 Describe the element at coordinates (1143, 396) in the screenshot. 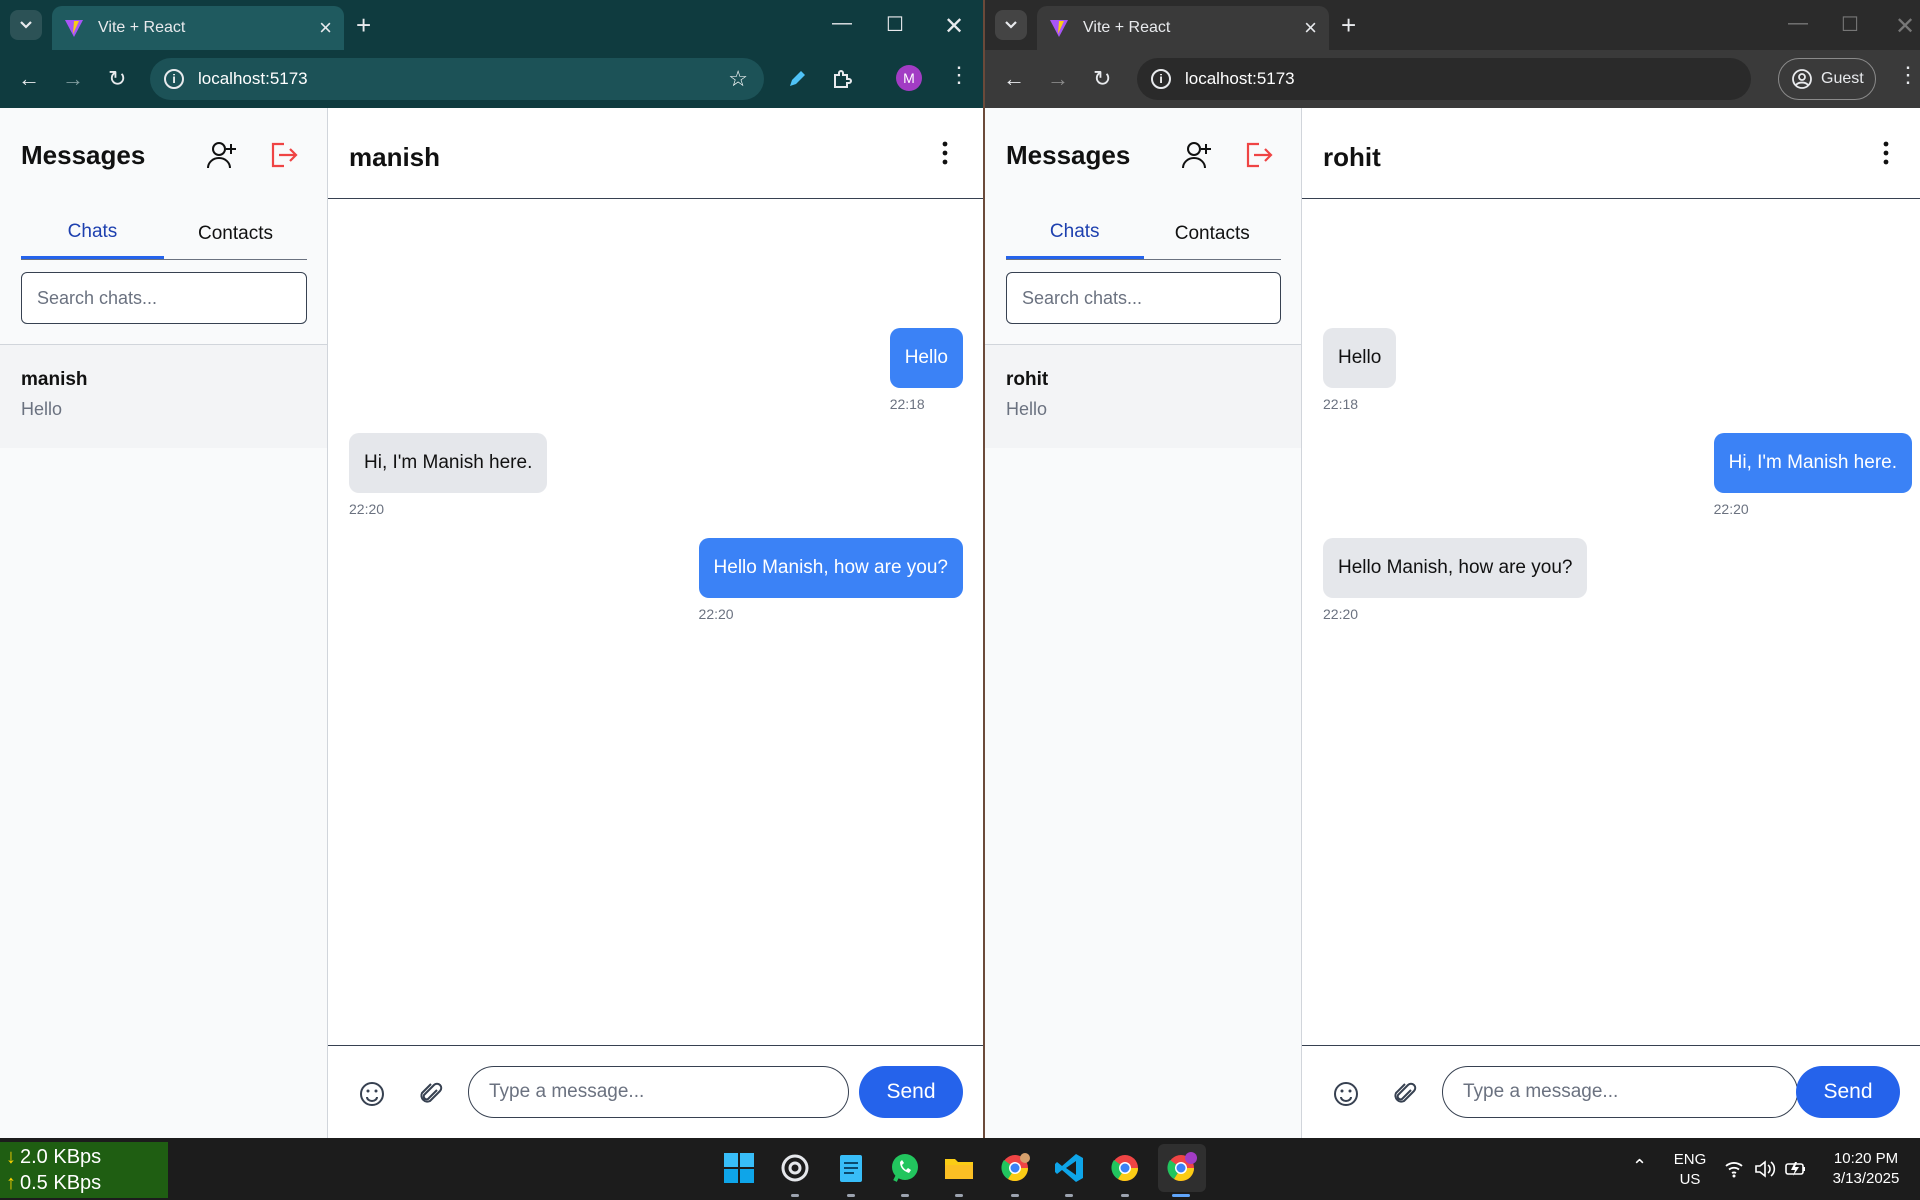

I see `chat-list-item: rohit Hello` at that location.